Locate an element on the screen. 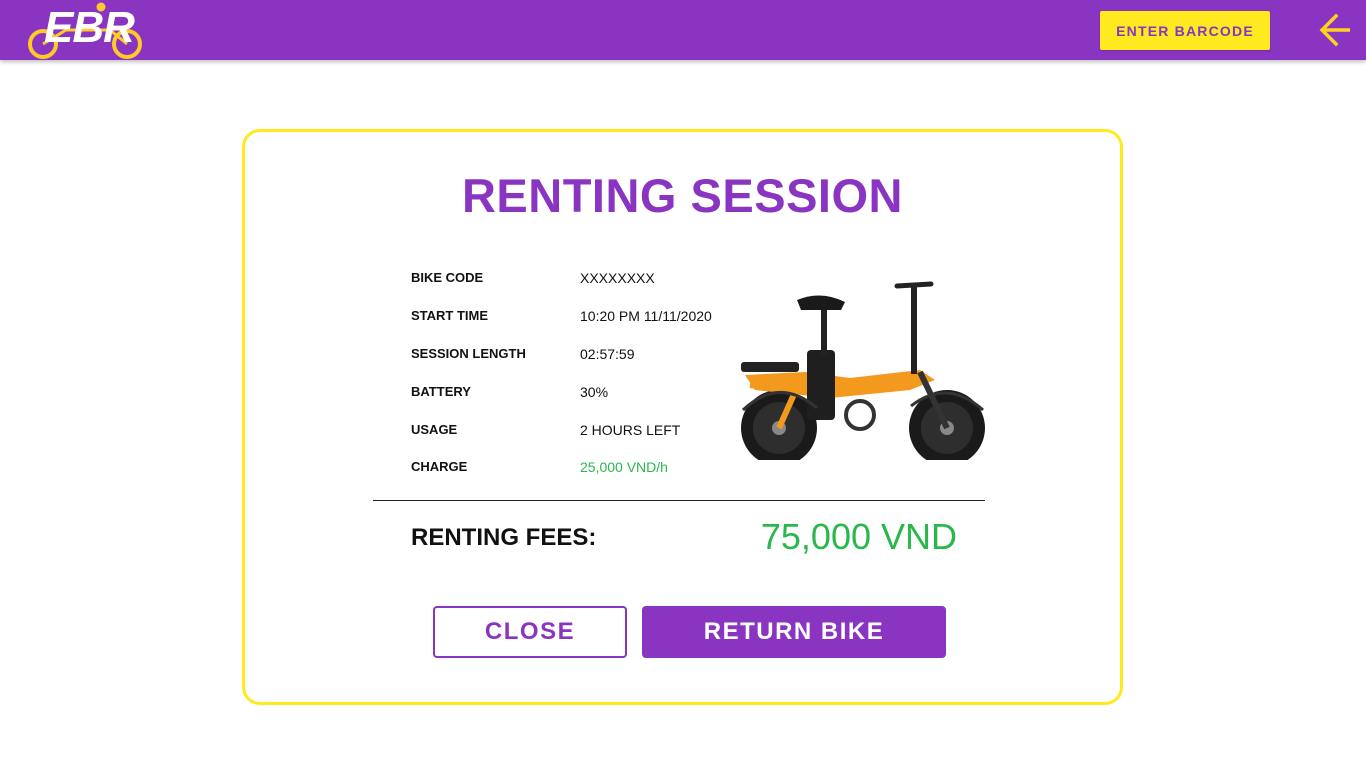  logo-text: EBR is located at coordinates (89, 27).